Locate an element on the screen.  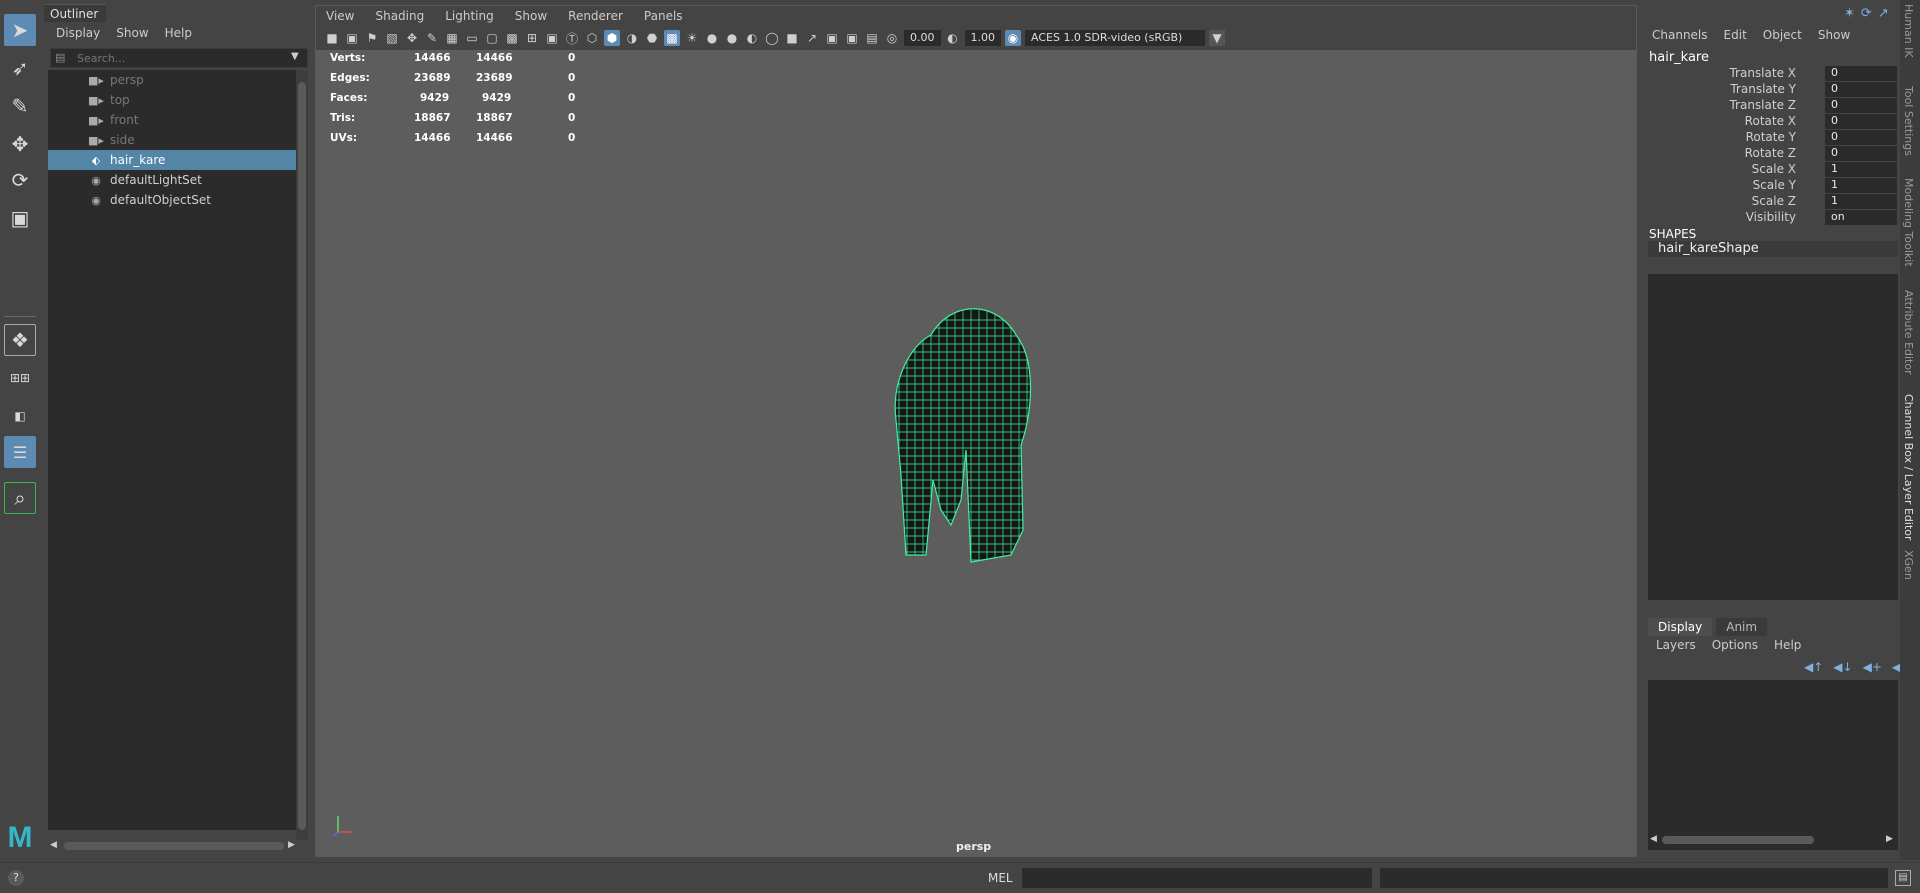
tab-human-ik: Human IK is located at coordinates (1908, 31).